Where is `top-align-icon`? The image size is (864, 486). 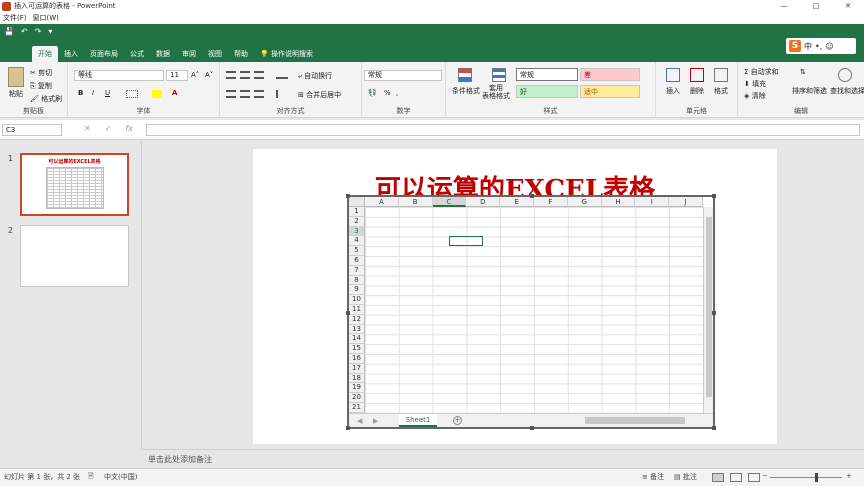 top-align-icon is located at coordinates (231, 75).